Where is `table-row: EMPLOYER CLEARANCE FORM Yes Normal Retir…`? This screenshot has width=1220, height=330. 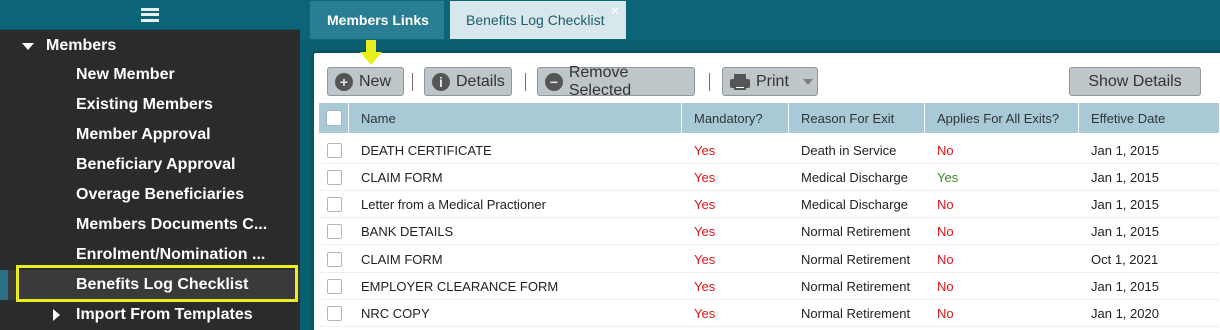 table-row: EMPLOYER CLEARANCE FORM Yes Normal Retir… is located at coordinates (769, 286).